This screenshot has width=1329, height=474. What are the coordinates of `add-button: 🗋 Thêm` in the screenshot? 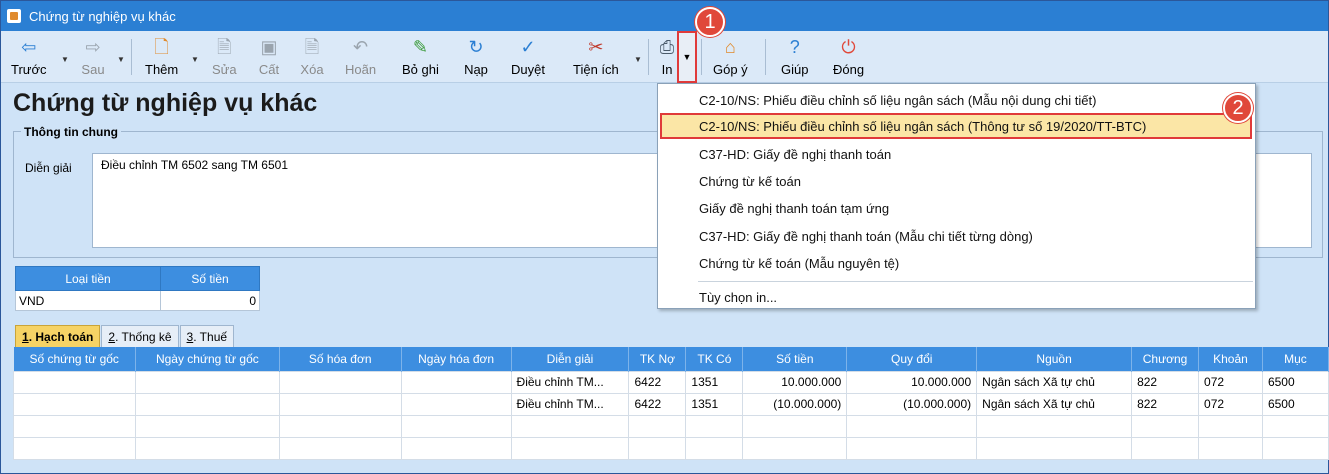 It's located at (161, 57).